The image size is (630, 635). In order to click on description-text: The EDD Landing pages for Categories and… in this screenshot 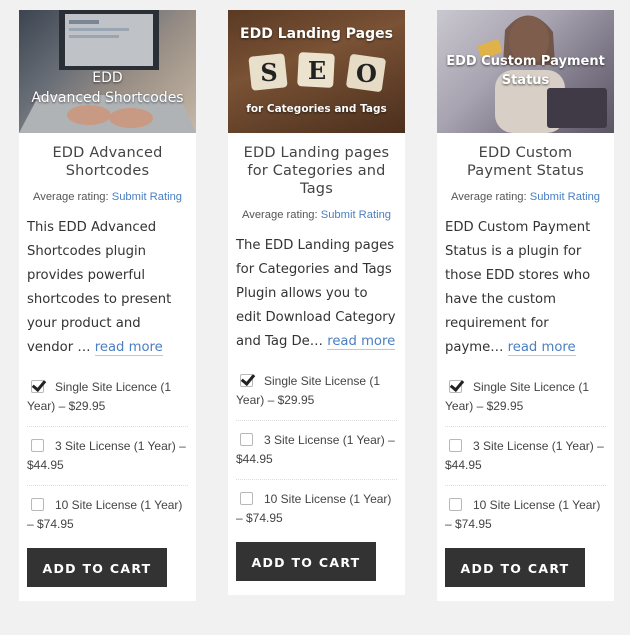, I will do `click(316, 293)`.